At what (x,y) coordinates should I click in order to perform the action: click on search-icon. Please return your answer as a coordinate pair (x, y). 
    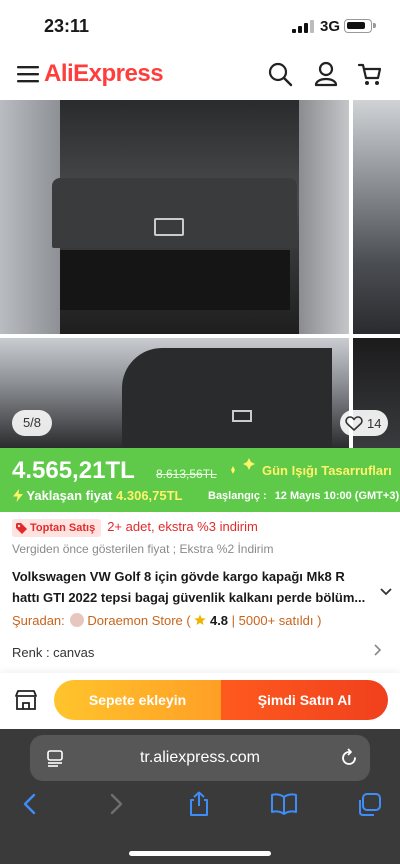
    Looking at the image, I should click on (280, 74).